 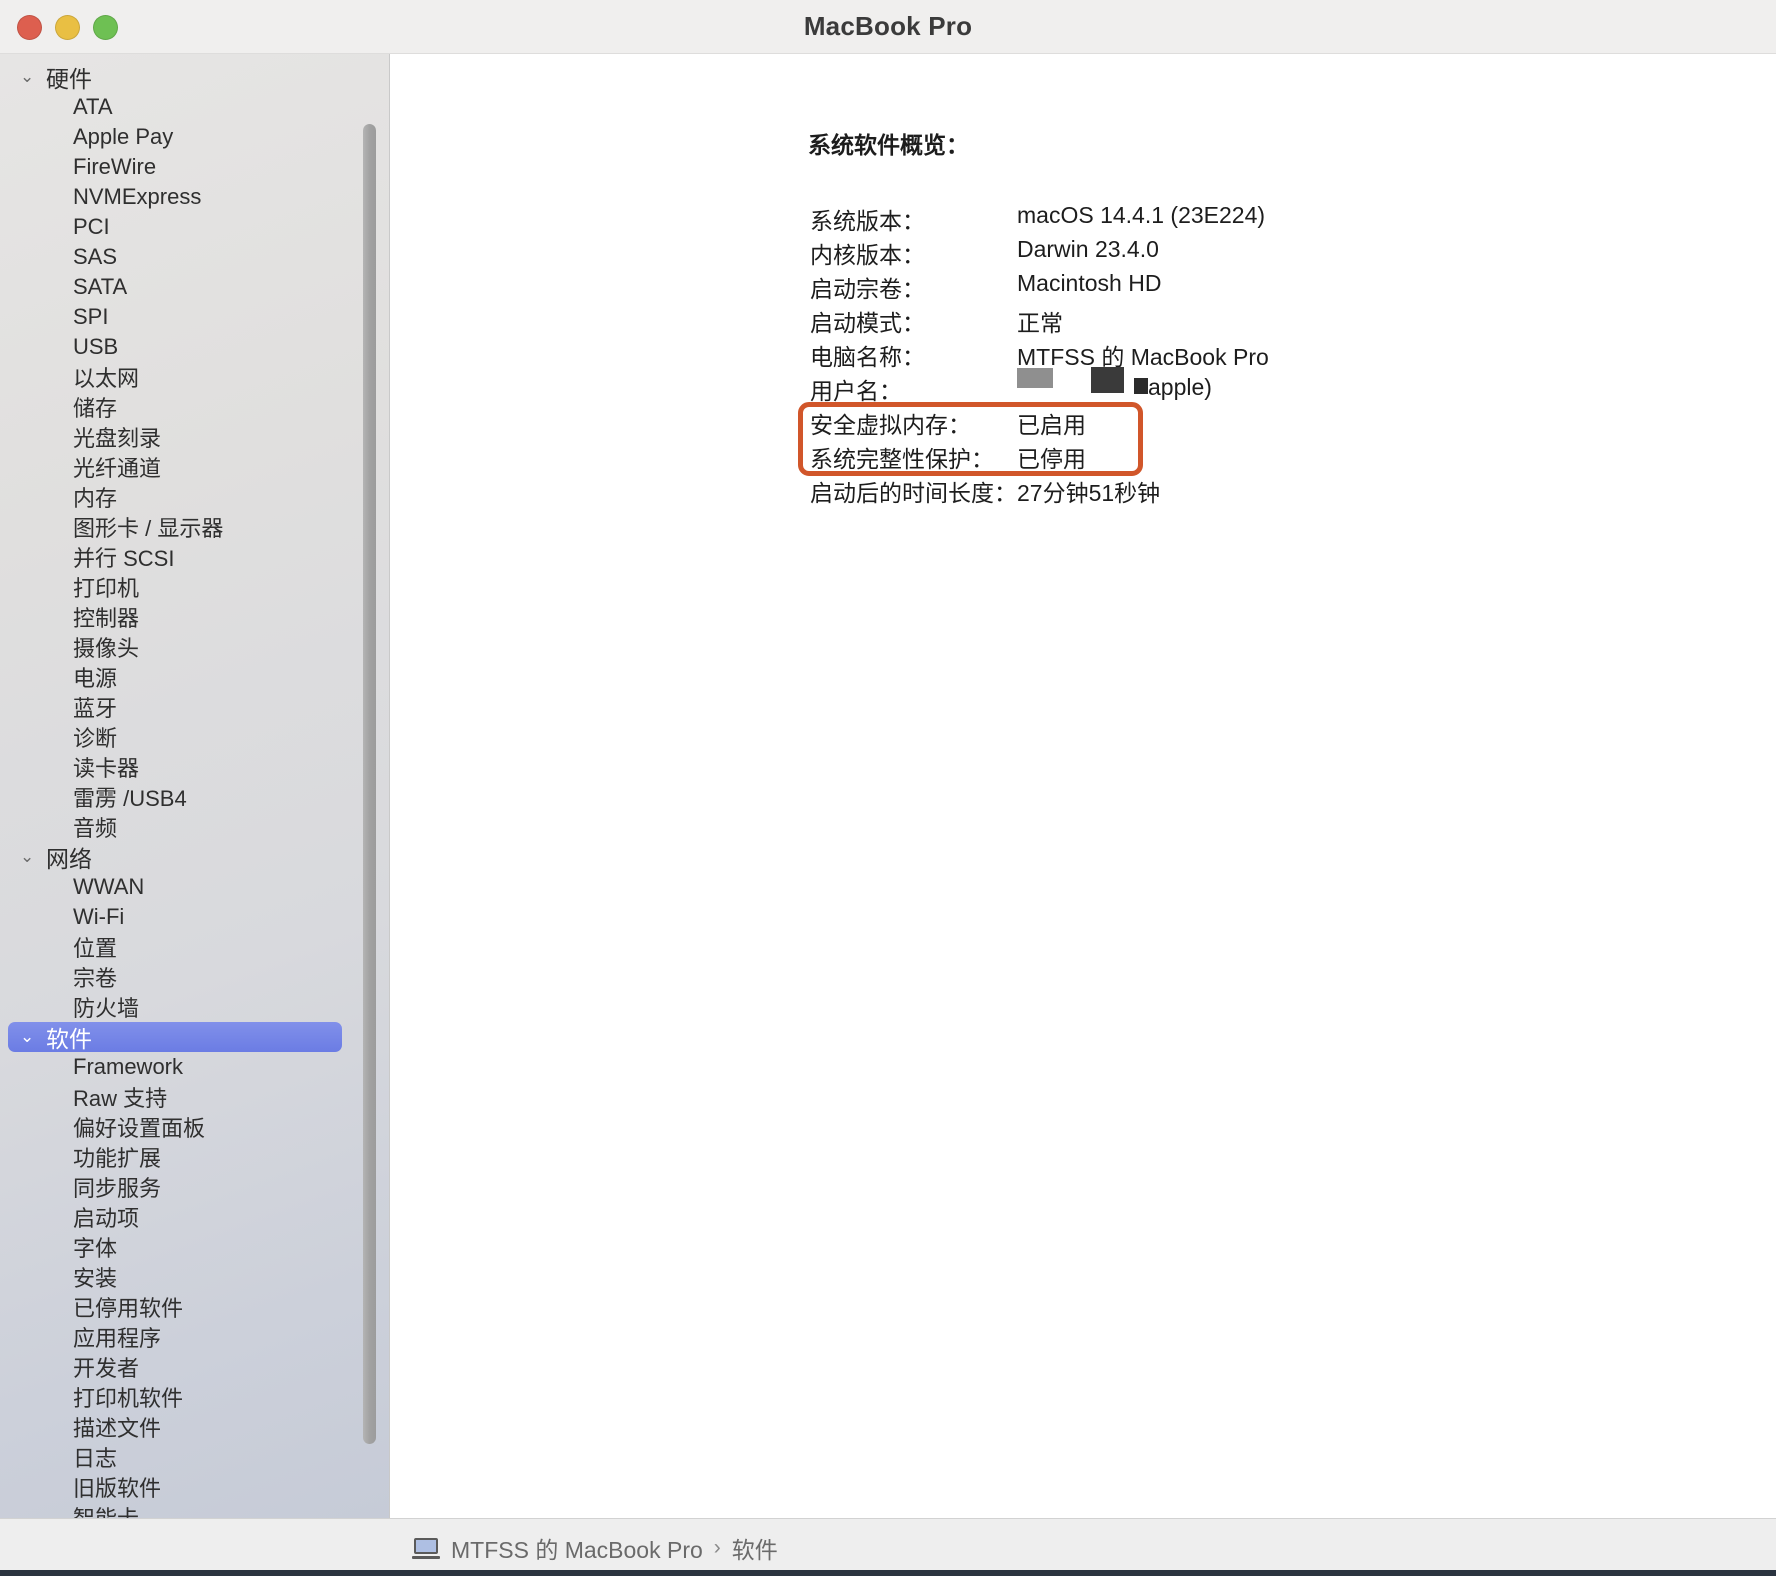 What do you see at coordinates (195, 1247) in the screenshot?
I see `sidebar-item: 字体` at bounding box center [195, 1247].